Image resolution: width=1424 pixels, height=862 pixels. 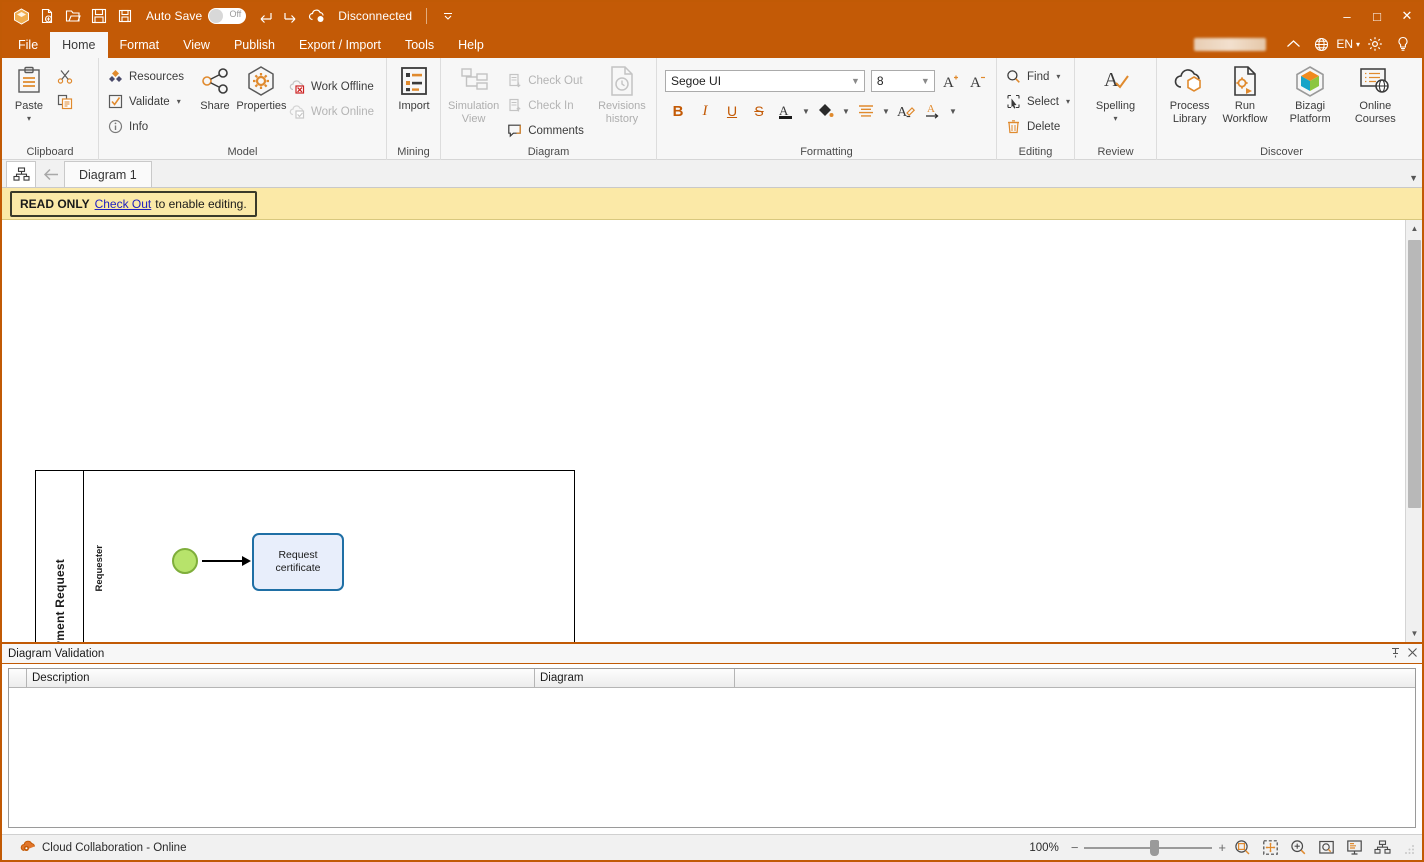 I want to click on check-out-link: Check Out, so click(x=123, y=204).